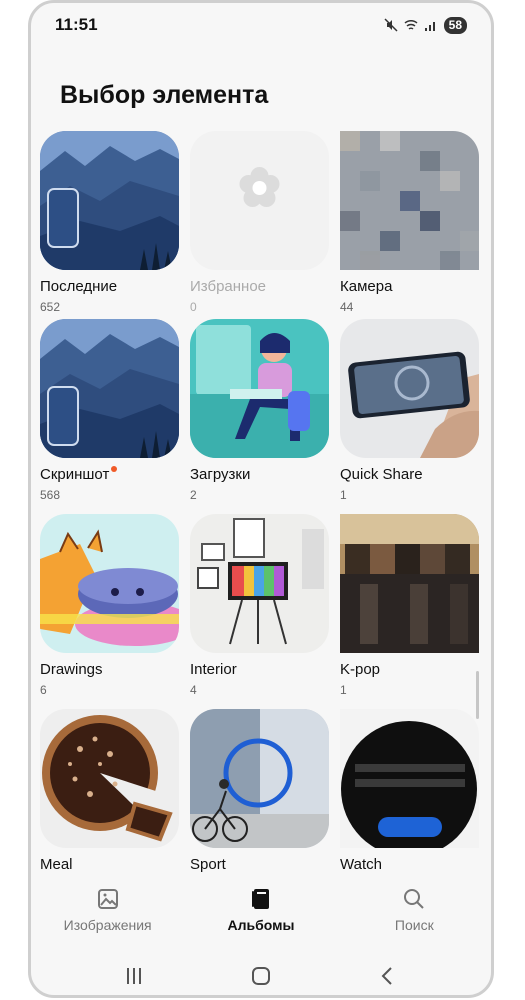 The height and width of the screenshot is (1000, 525). What do you see at coordinates (108, 913) in the screenshot?
I see `nav-images: Изображения` at bounding box center [108, 913].